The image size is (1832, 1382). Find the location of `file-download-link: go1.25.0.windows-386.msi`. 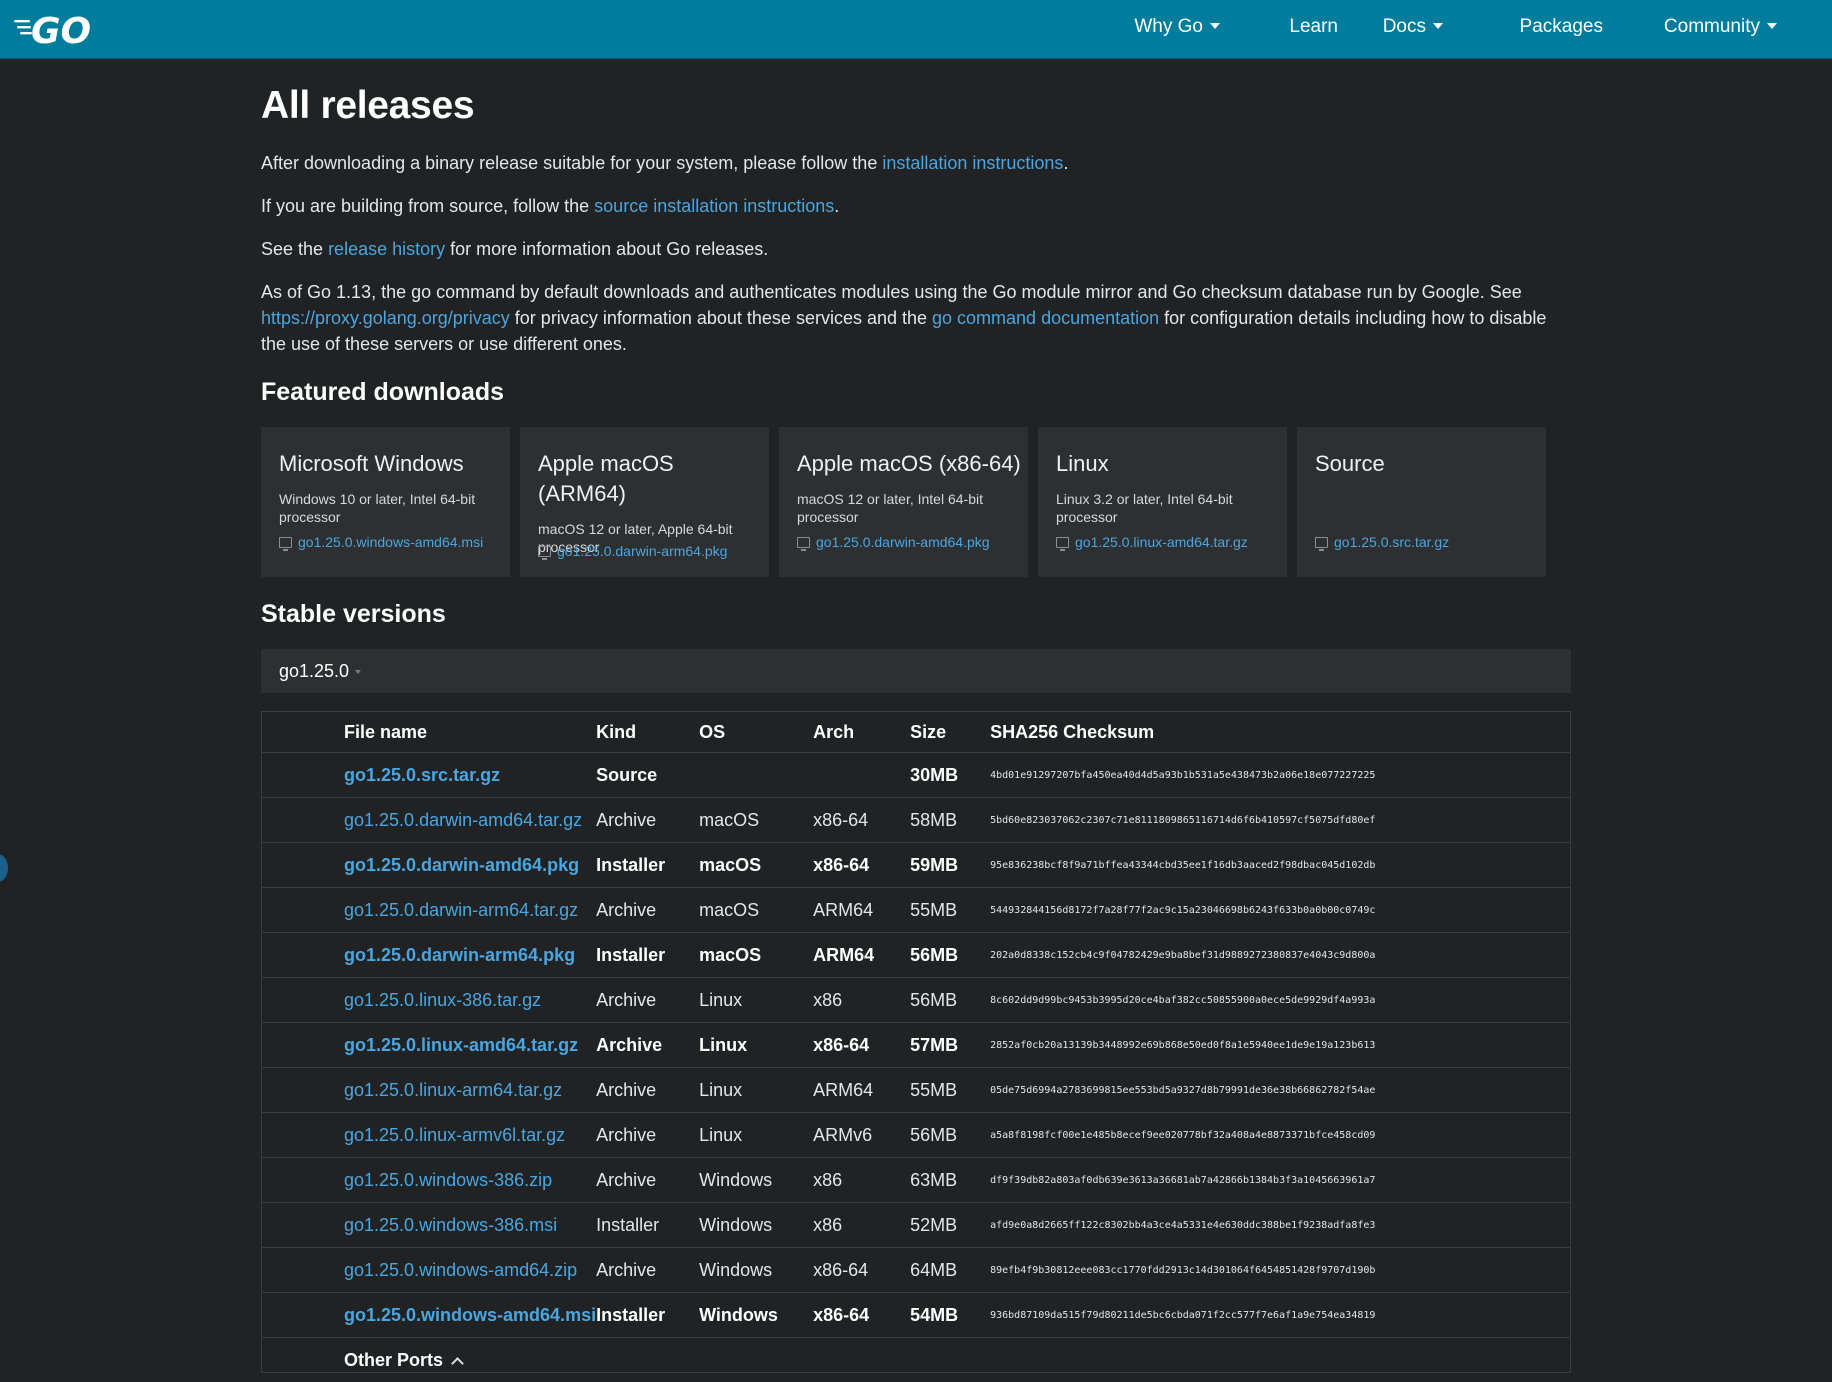

file-download-link: go1.25.0.windows-386.msi is located at coordinates (450, 1225).